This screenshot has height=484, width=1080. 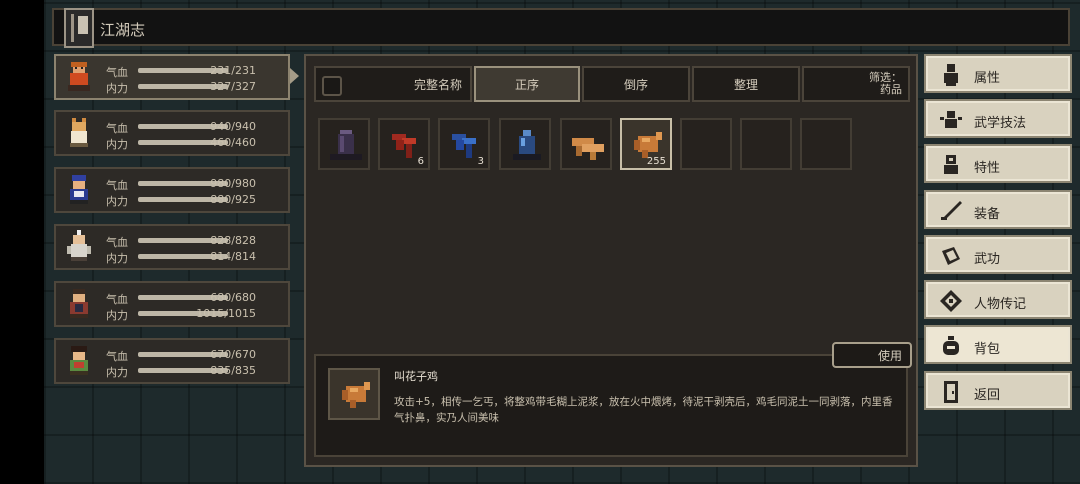 I want to click on menu-label: 特性, so click(x=987, y=168).